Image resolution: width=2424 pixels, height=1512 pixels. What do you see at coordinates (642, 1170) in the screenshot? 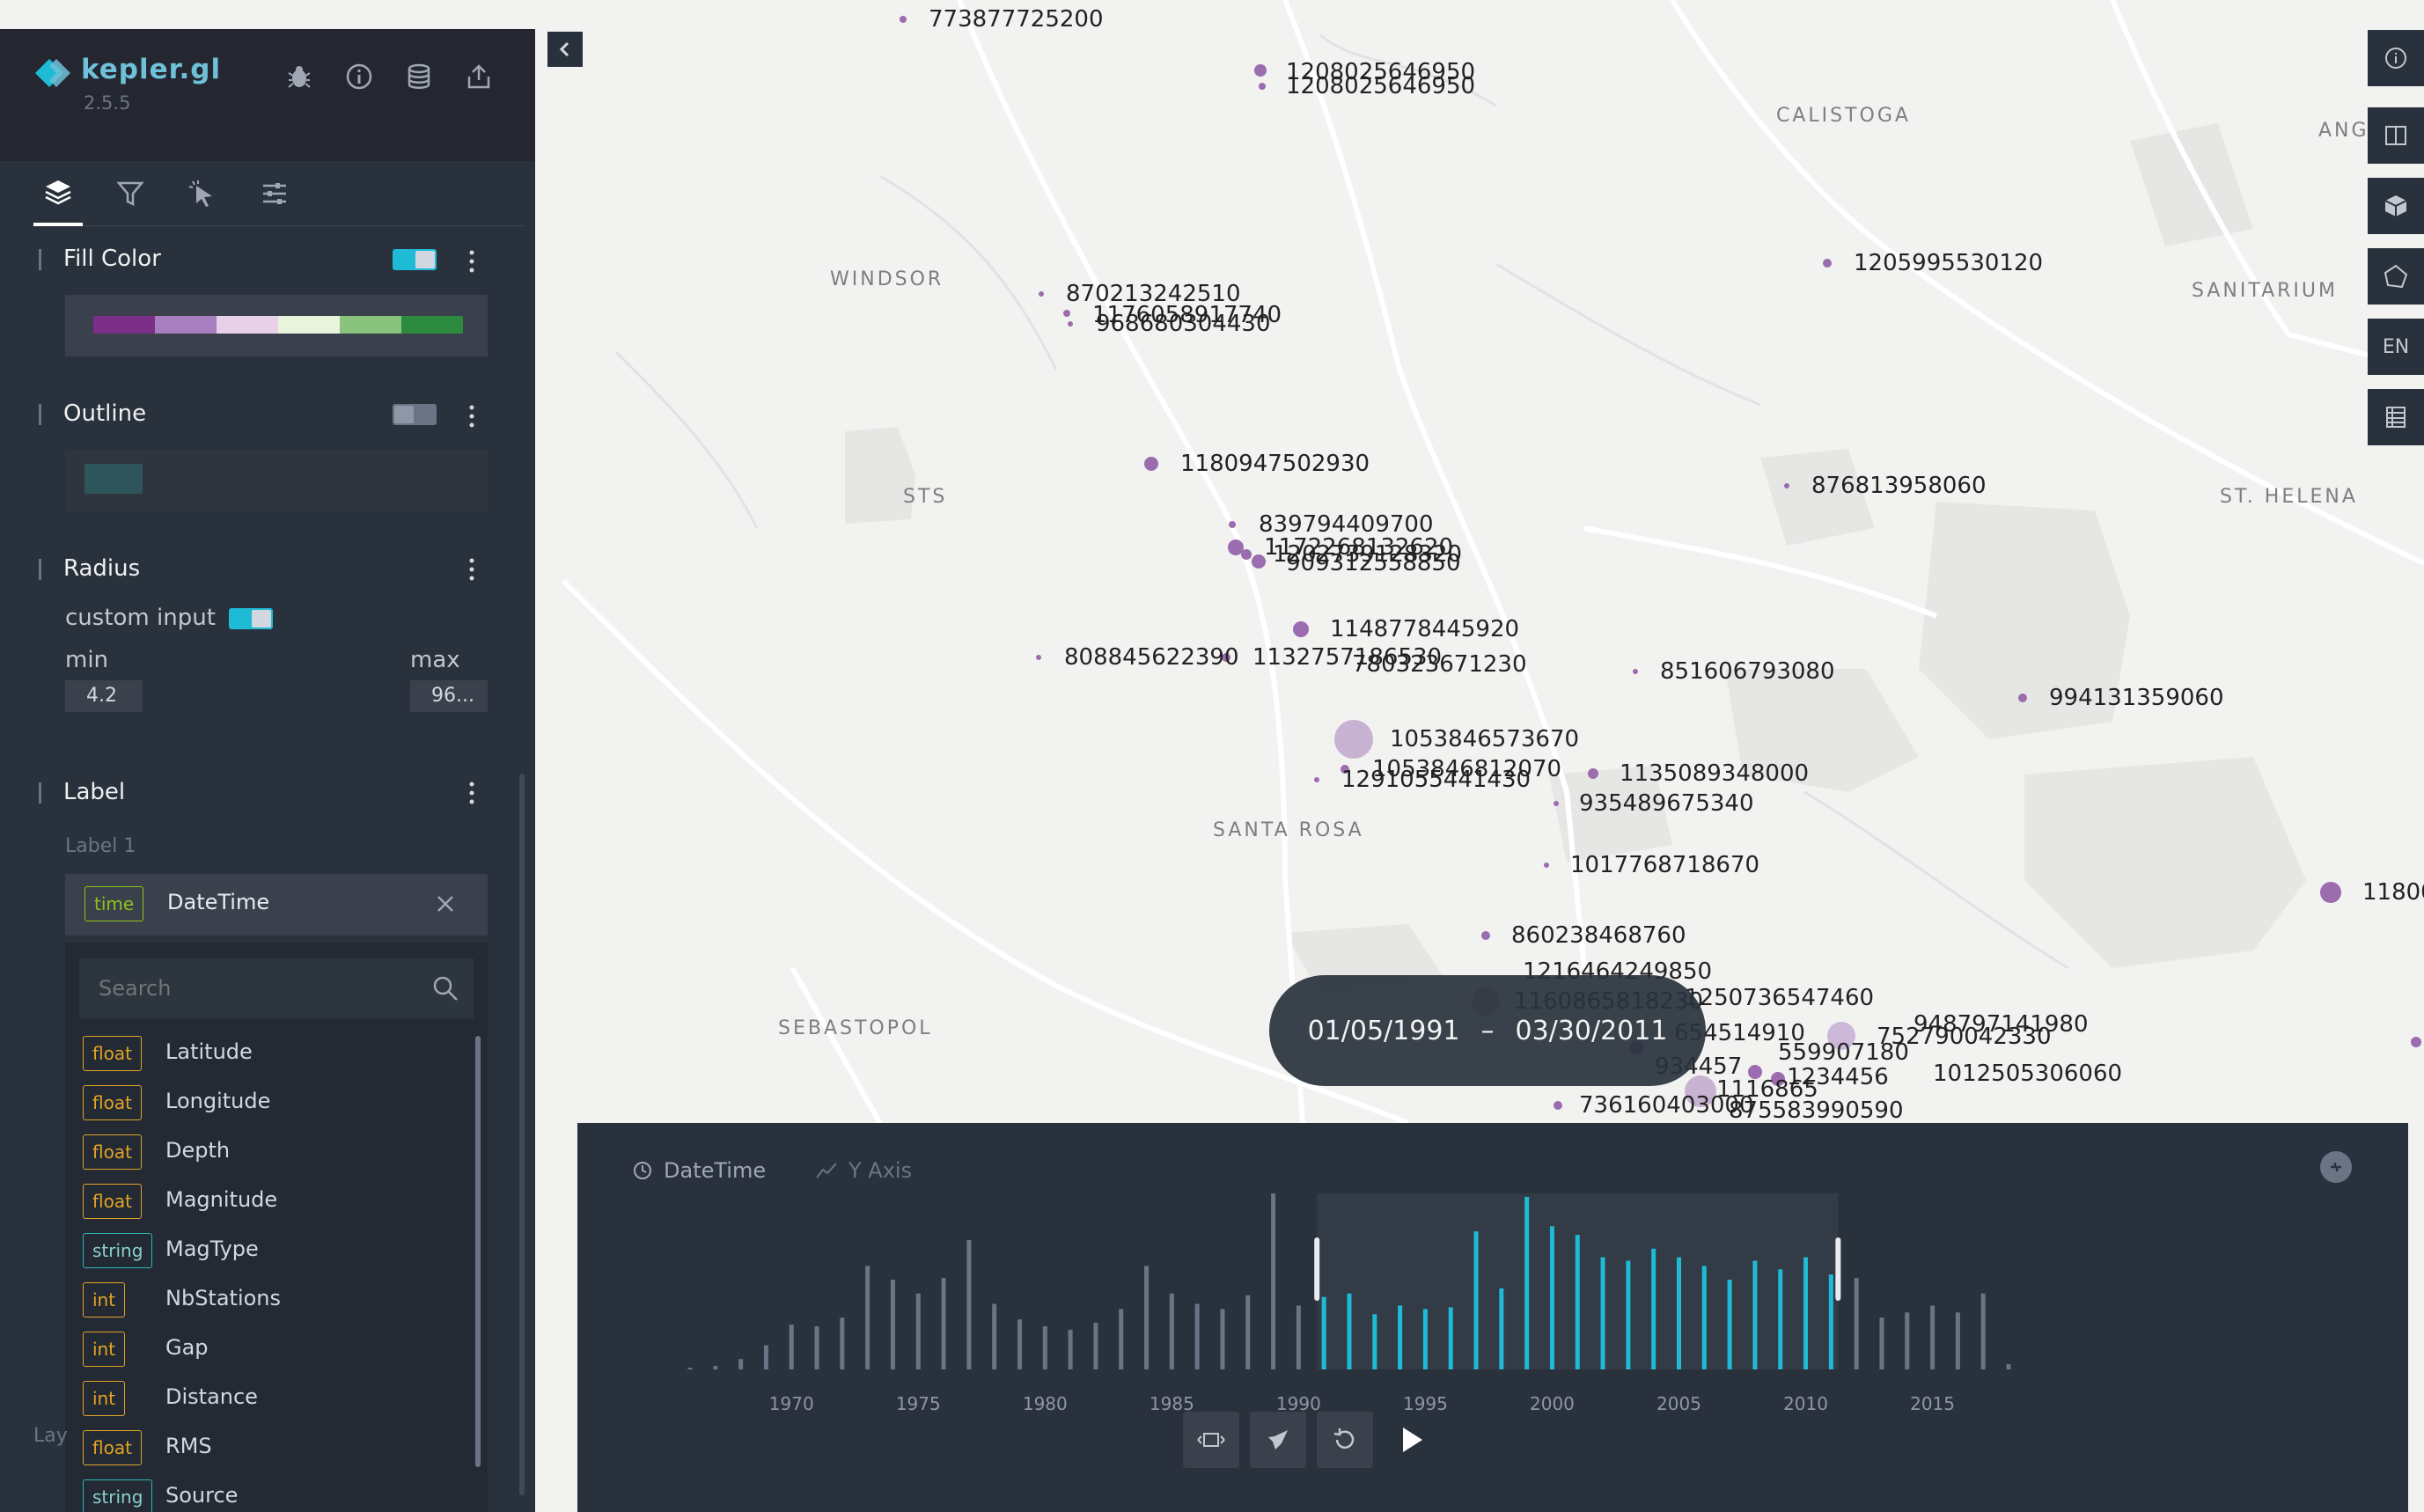
I see `clock-icon` at bounding box center [642, 1170].